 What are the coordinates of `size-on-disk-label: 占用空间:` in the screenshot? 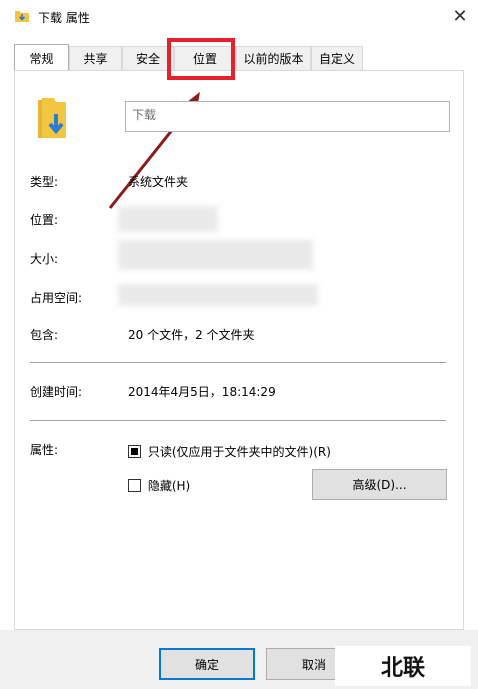 It's located at (56, 298).